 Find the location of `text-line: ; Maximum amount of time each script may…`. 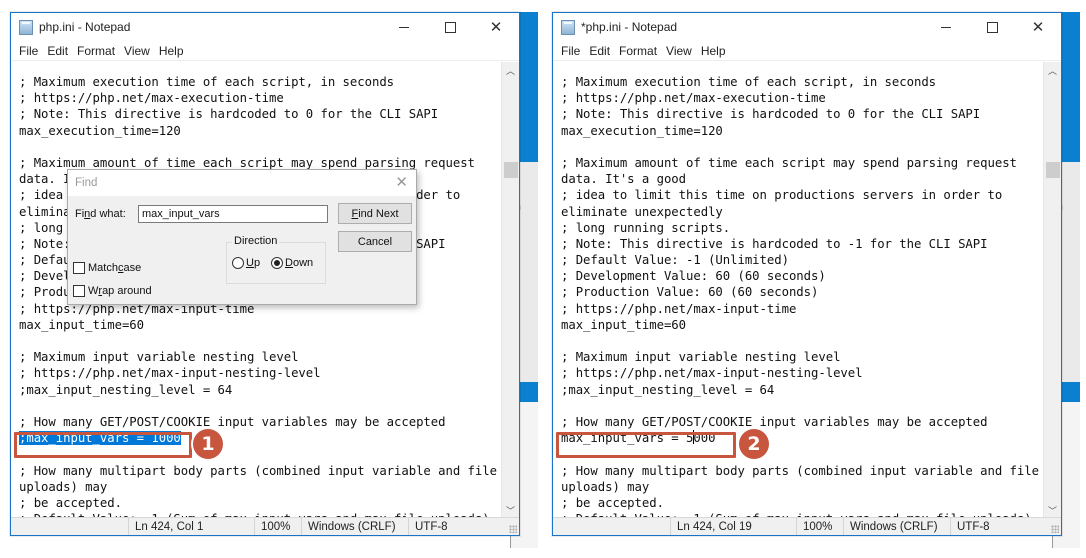

text-line: ; Maximum amount of time each script may… is located at coordinates (789, 162).